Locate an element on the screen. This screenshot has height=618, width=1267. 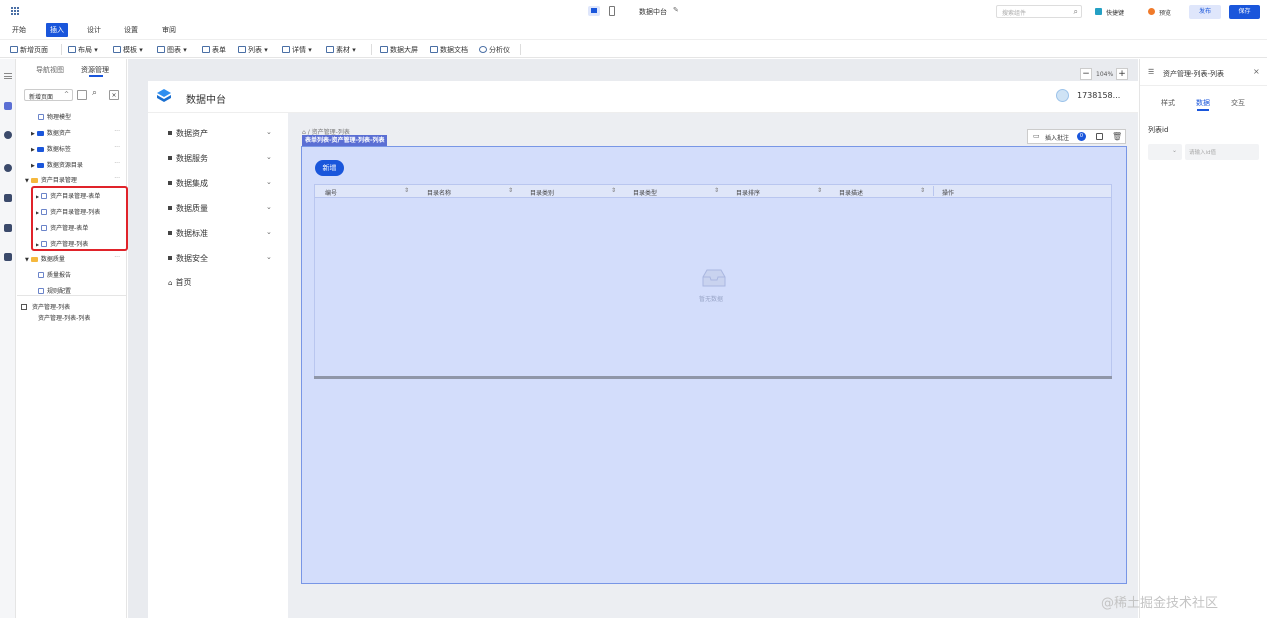
field-type-select: ⌄ is located at coordinates (1165, 152).